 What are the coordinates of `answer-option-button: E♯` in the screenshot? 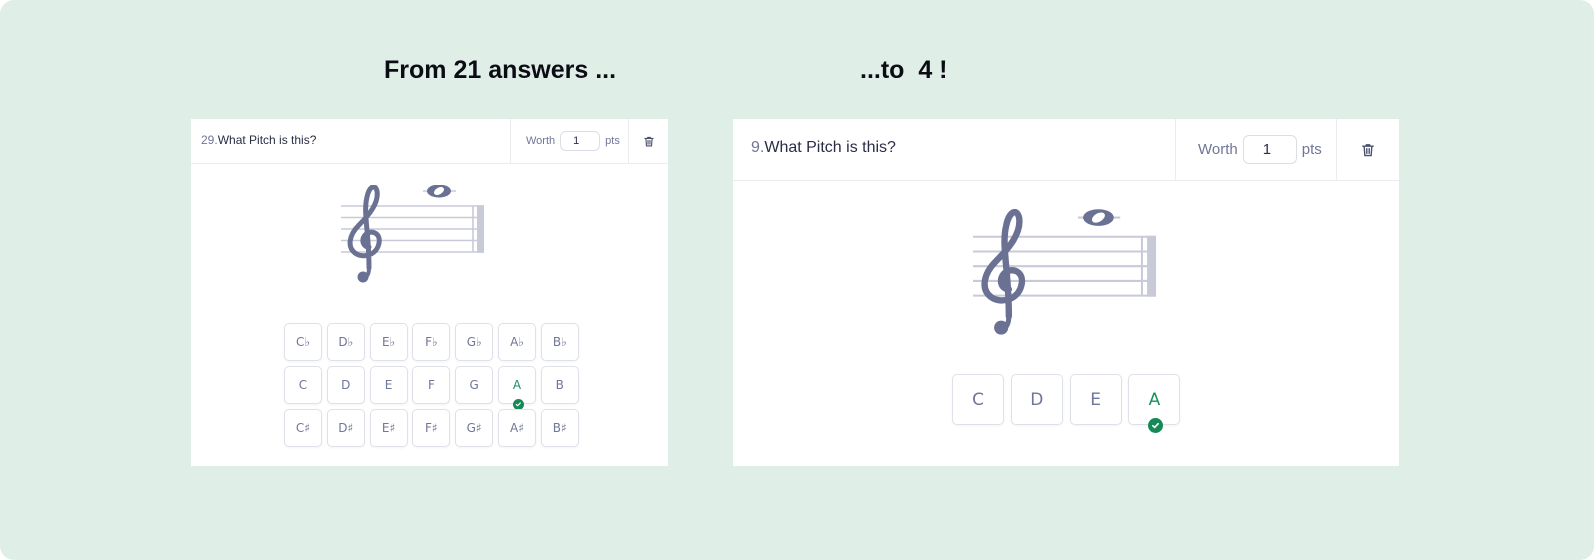 It's located at (388, 428).